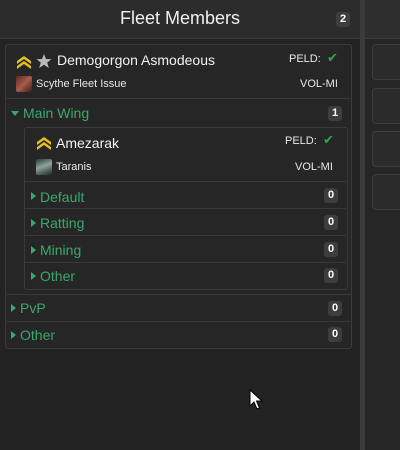 Image resolution: width=400 pixels, height=450 pixels. What do you see at coordinates (319, 84) in the screenshot?
I see `fleet-commander-location: VOL-MI` at bounding box center [319, 84].